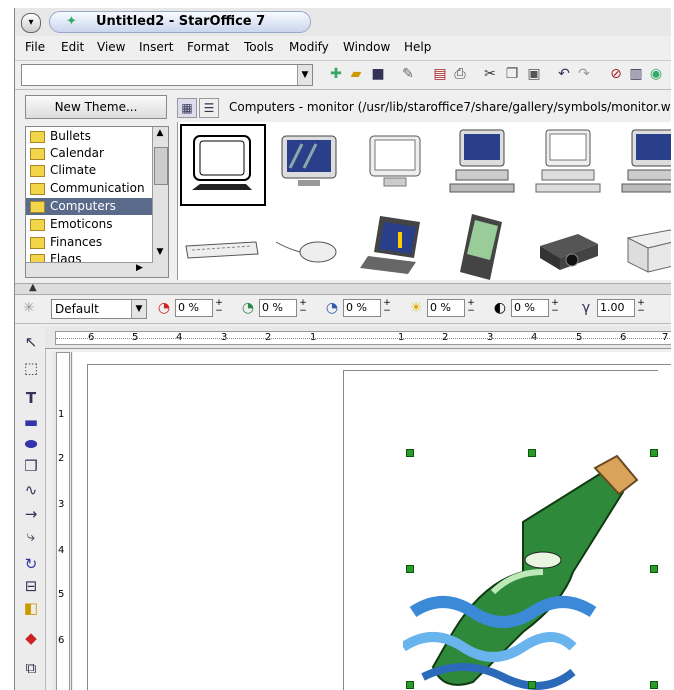 The height and width of the screenshot is (690, 674). Describe the element at coordinates (208, 47) in the screenshot. I see `menu-format: Format` at that location.